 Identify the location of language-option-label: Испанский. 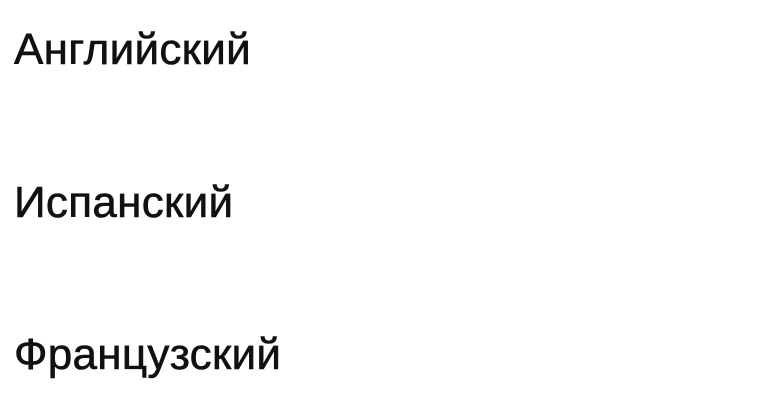
(124, 203).